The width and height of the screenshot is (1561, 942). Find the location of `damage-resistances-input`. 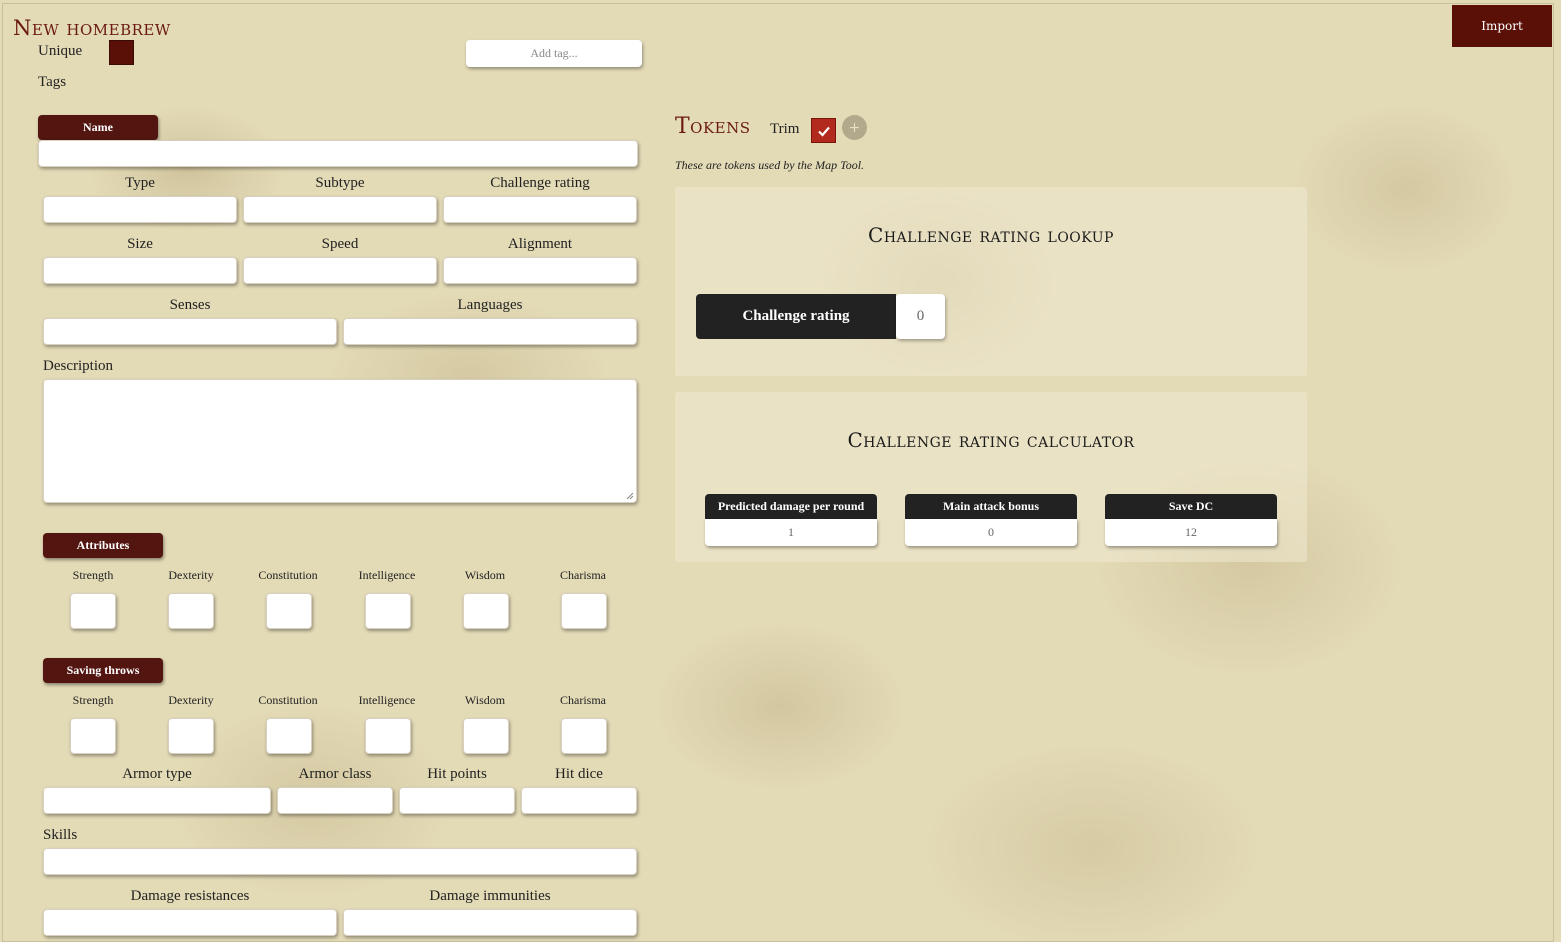

damage-resistances-input is located at coordinates (190, 922).